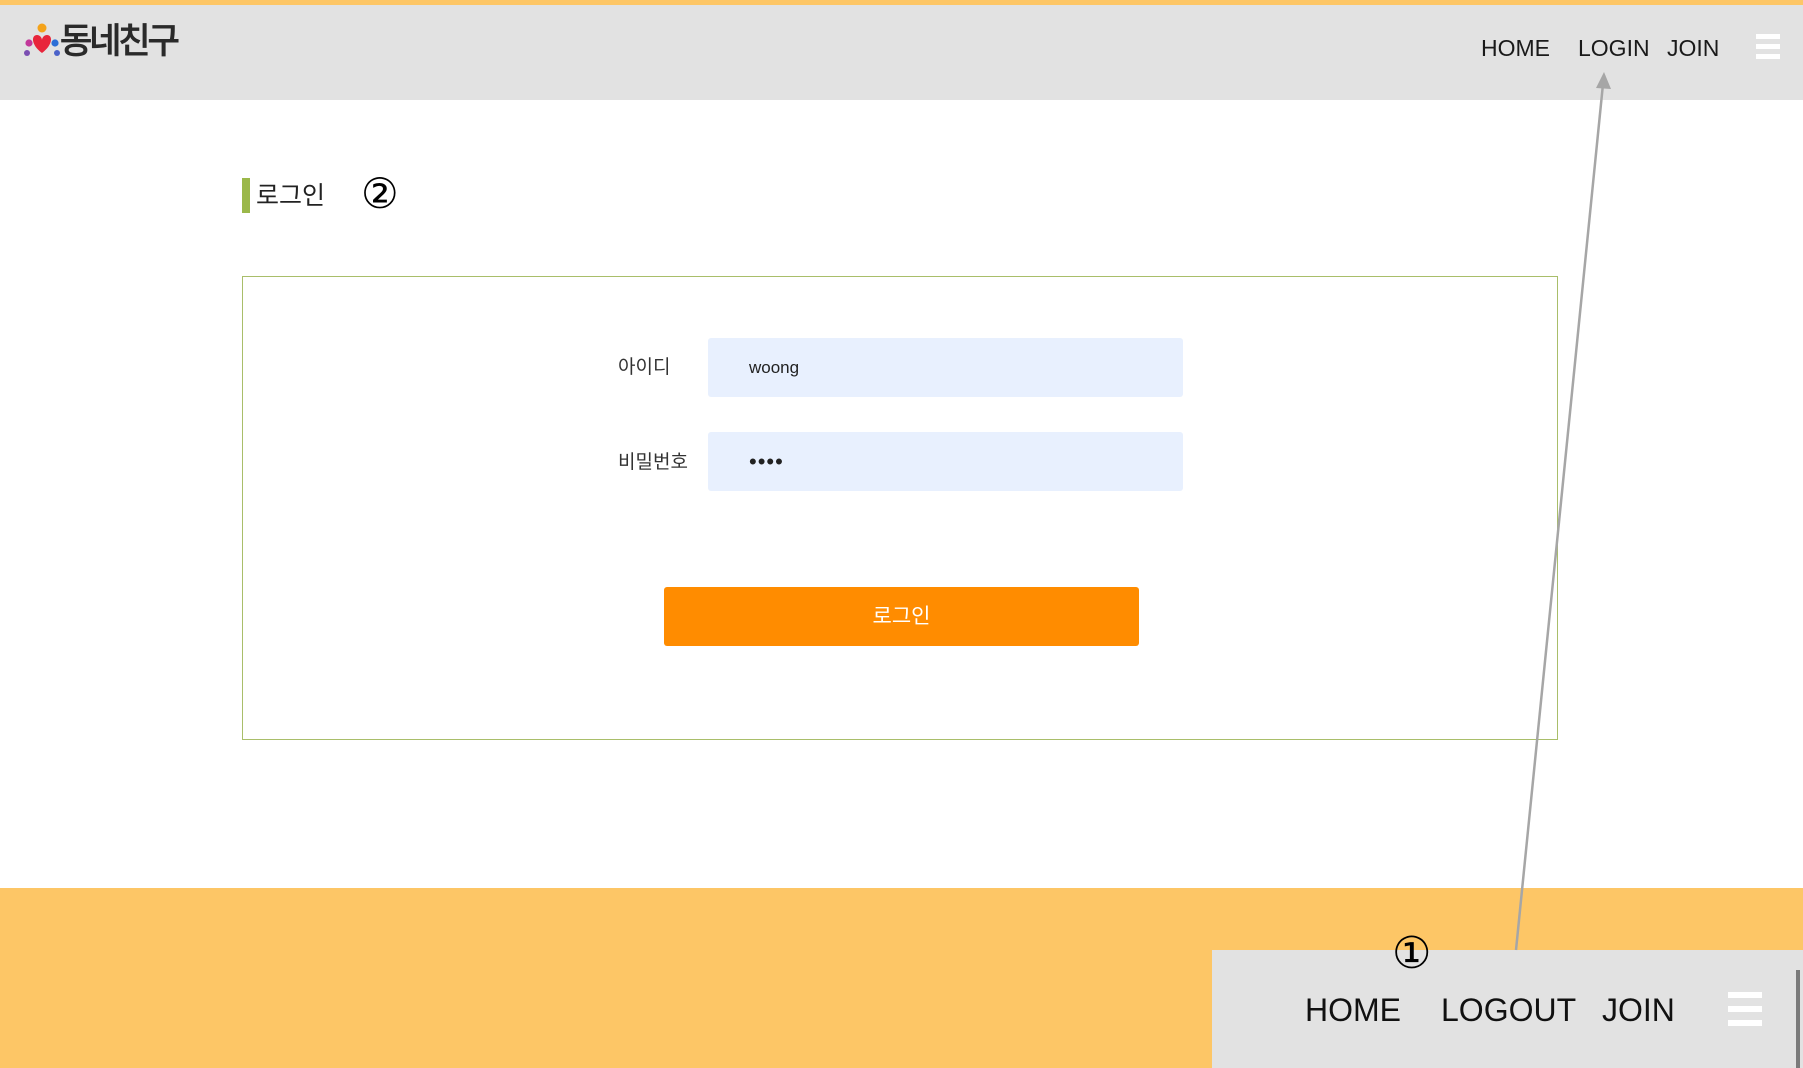 Image resolution: width=1803 pixels, height=1068 pixels. What do you see at coordinates (380, 193) in the screenshot?
I see `annotation-marker-2: ②` at bounding box center [380, 193].